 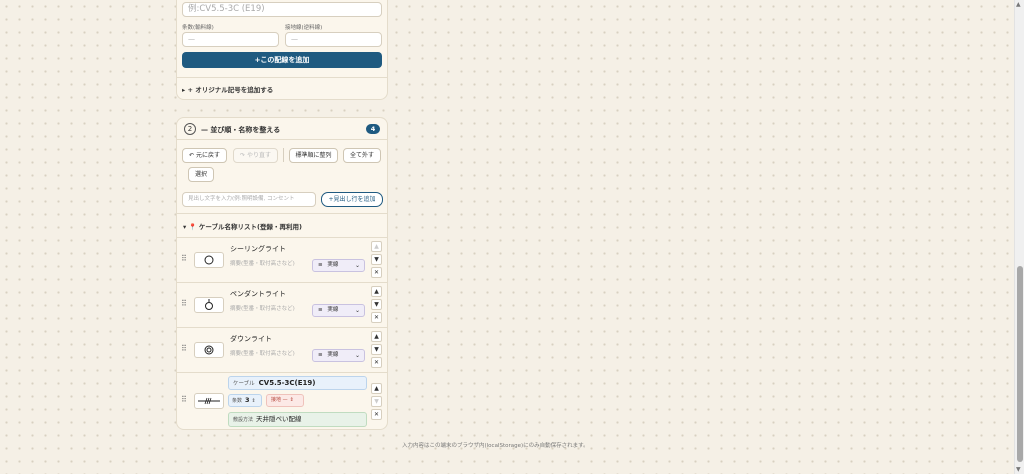 I want to click on add-heading-button: +見出し行を追加, so click(x=352, y=199).